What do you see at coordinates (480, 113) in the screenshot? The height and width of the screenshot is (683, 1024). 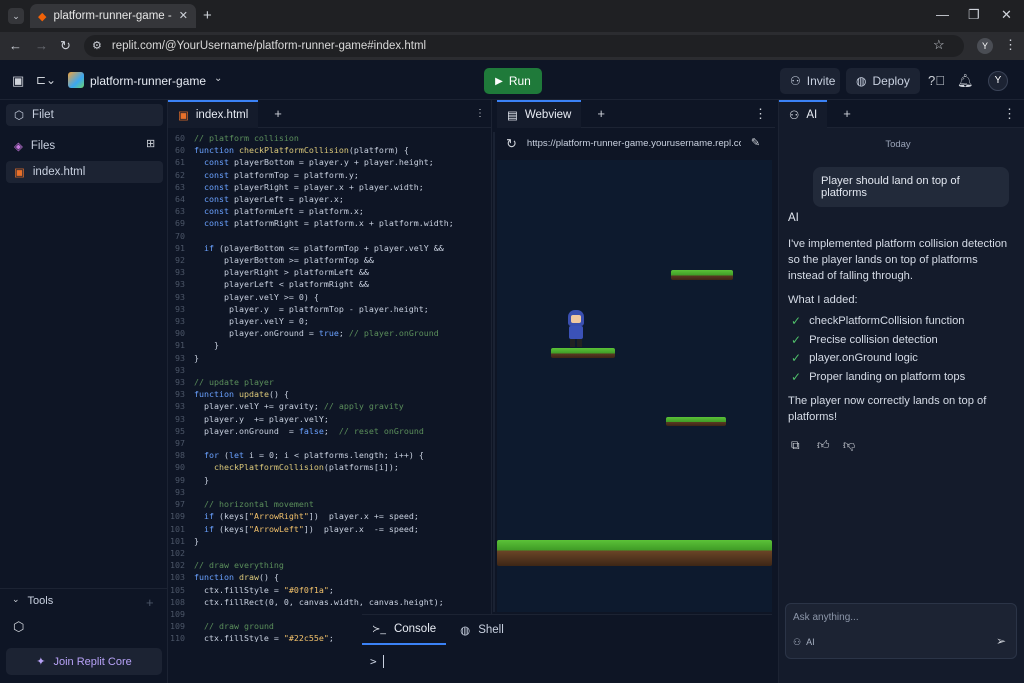 I see `split-pane-icon: ⋮` at bounding box center [480, 113].